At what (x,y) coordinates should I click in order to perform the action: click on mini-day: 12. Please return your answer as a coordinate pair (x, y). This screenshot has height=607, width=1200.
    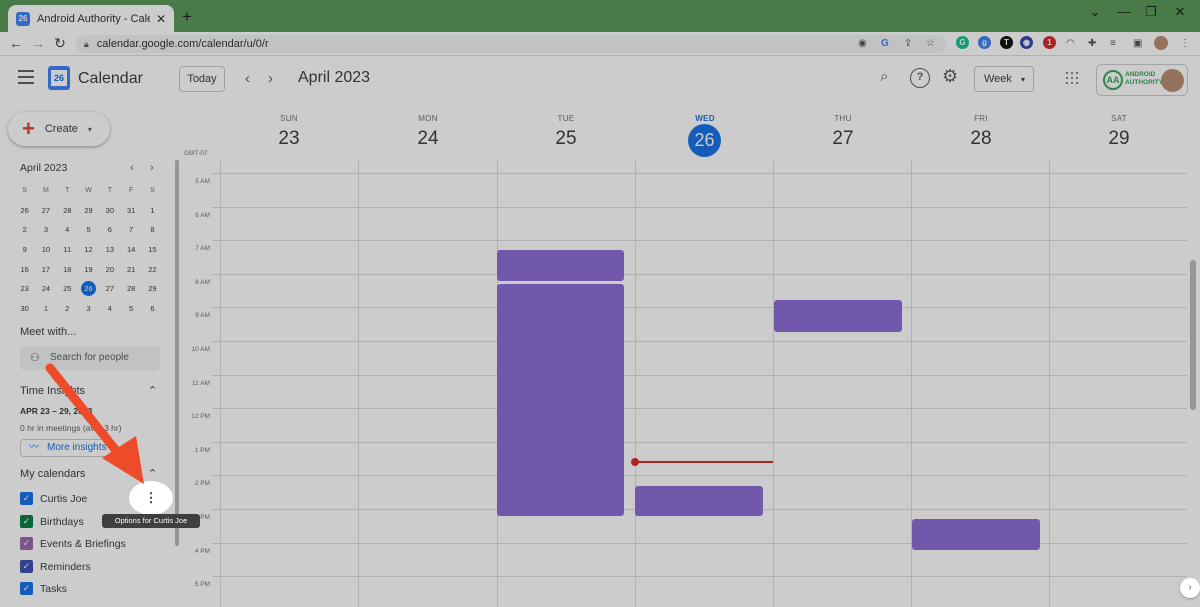
    Looking at the image, I should click on (88, 250).